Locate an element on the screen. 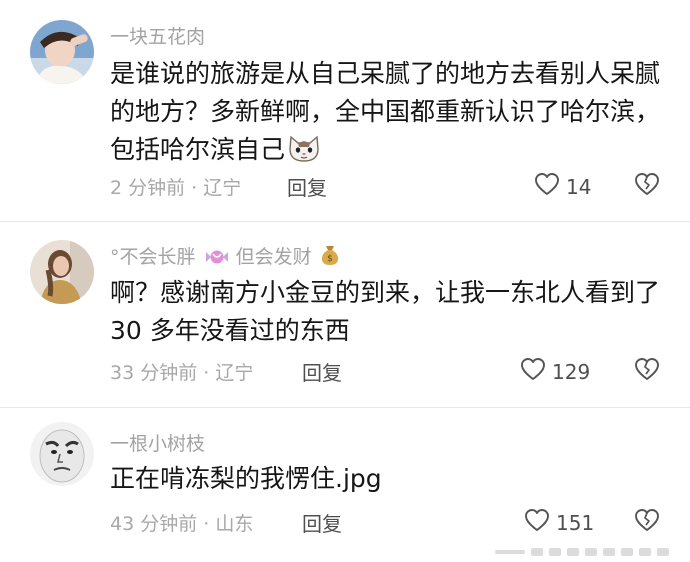  like-count: 129 is located at coordinates (571, 371).